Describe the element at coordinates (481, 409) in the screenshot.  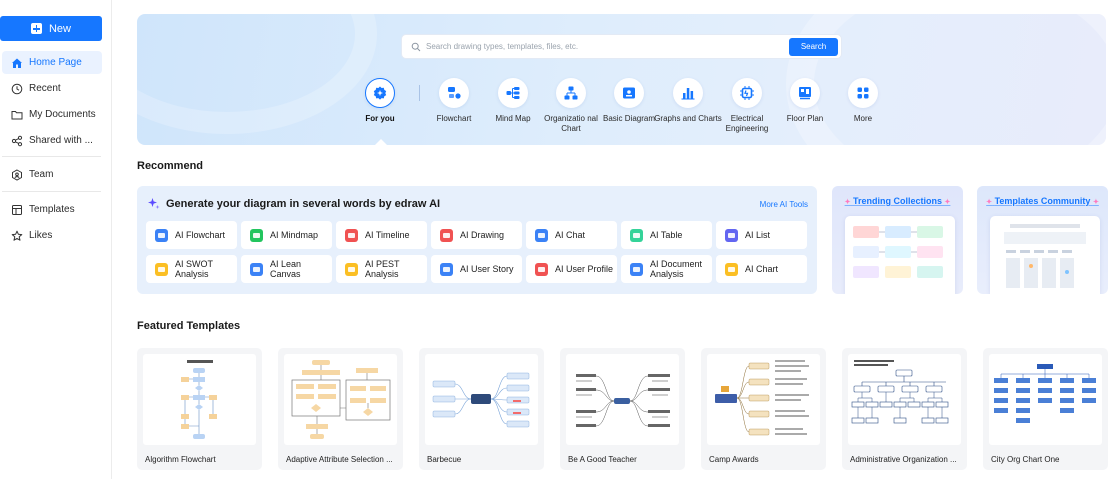
I see `template-card: Barbecue` at that location.